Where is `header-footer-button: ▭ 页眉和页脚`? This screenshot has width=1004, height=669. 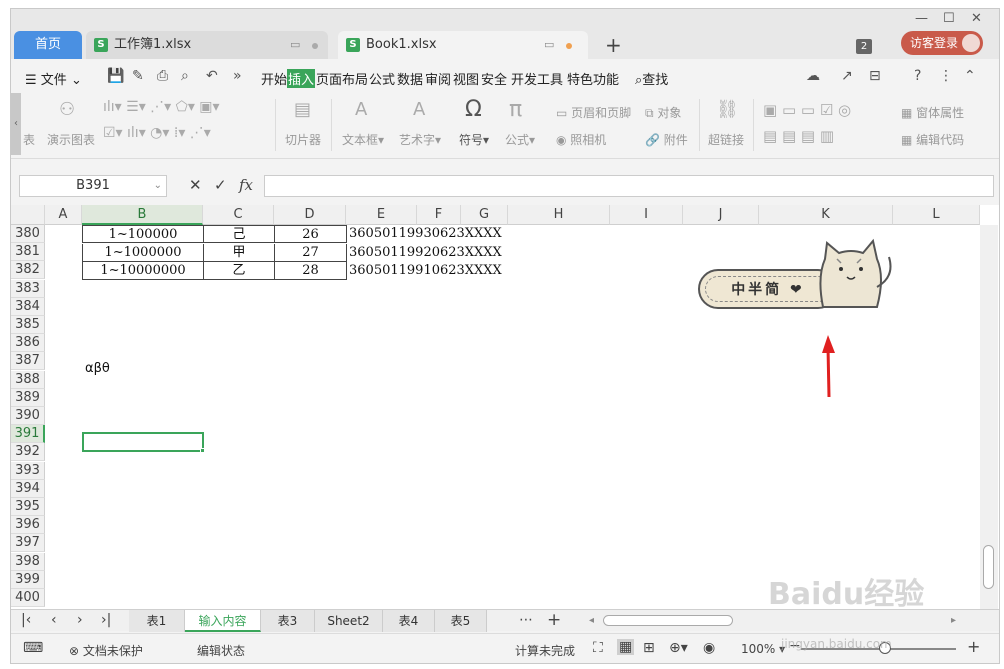 header-footer-button: ▭ 页眉和页脚 is located at coordinates (593, 112).